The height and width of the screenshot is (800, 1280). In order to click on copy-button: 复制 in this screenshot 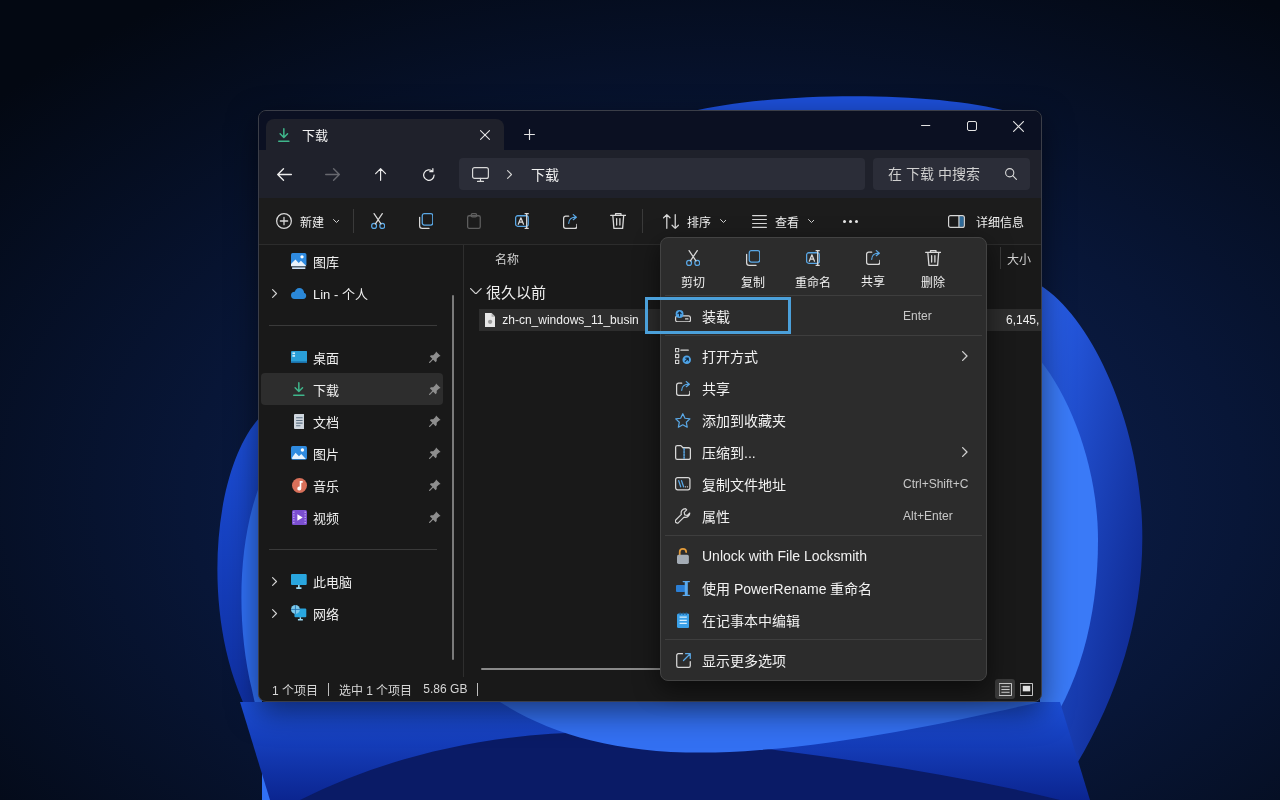, I will do `click(753, 267)`.